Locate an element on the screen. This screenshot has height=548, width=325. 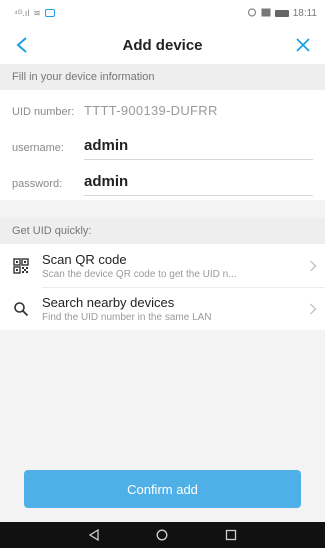
nav-bar: Add device is located at coordinates (162, 45).